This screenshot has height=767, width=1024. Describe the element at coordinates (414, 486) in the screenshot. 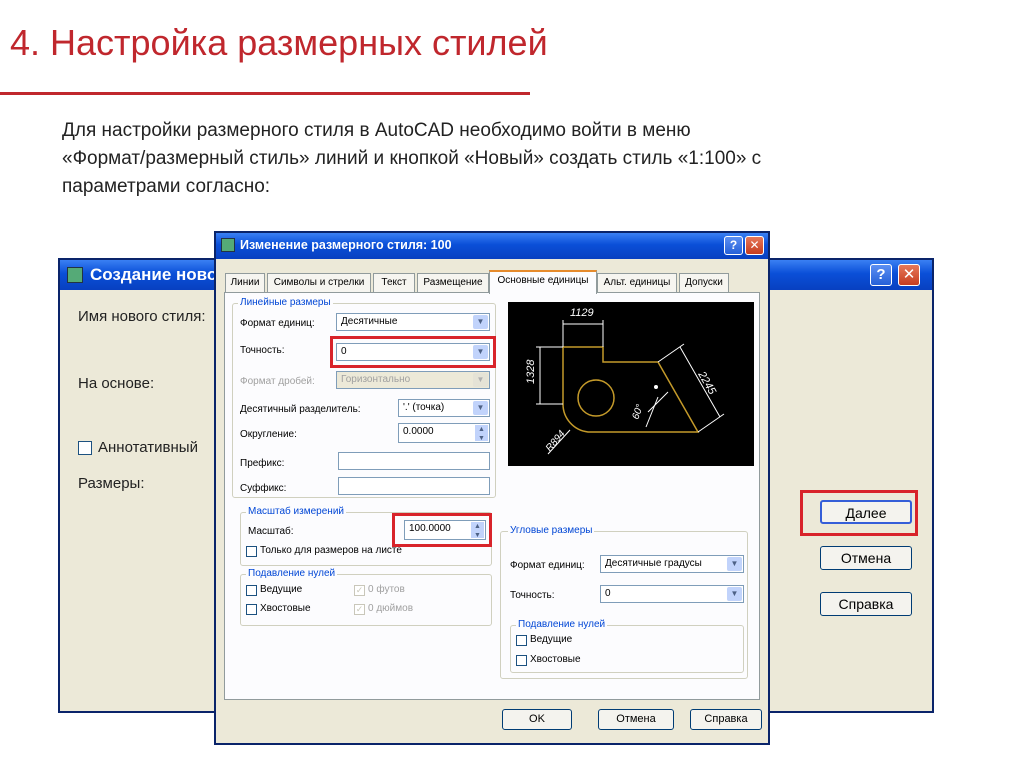

I see `suffix-input` at that location.